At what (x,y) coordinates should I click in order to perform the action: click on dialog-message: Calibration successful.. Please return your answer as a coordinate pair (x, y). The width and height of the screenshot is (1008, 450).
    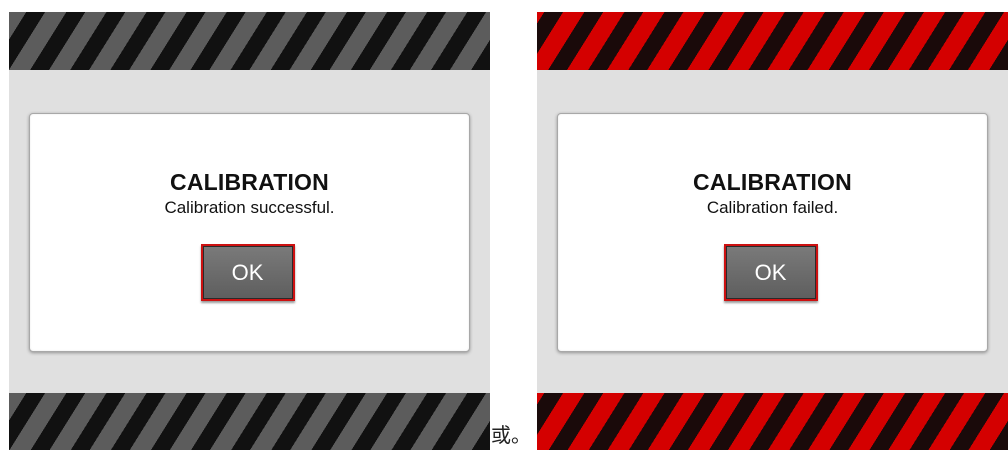
    Looking at the image, I should click on (249, 207).